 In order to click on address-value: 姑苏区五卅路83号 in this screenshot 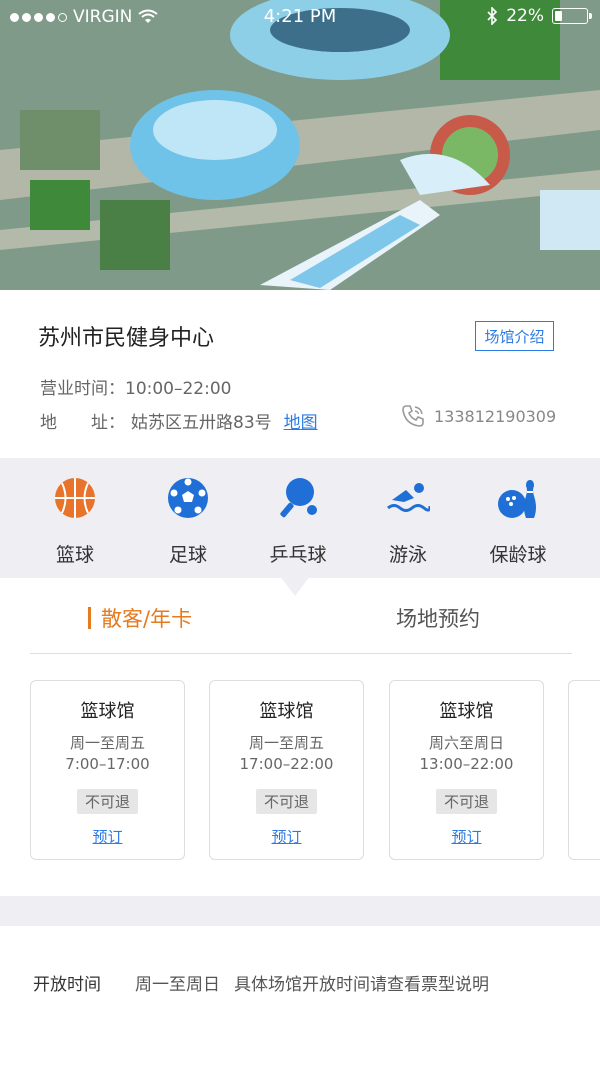, I will do `click(201, 423)`.